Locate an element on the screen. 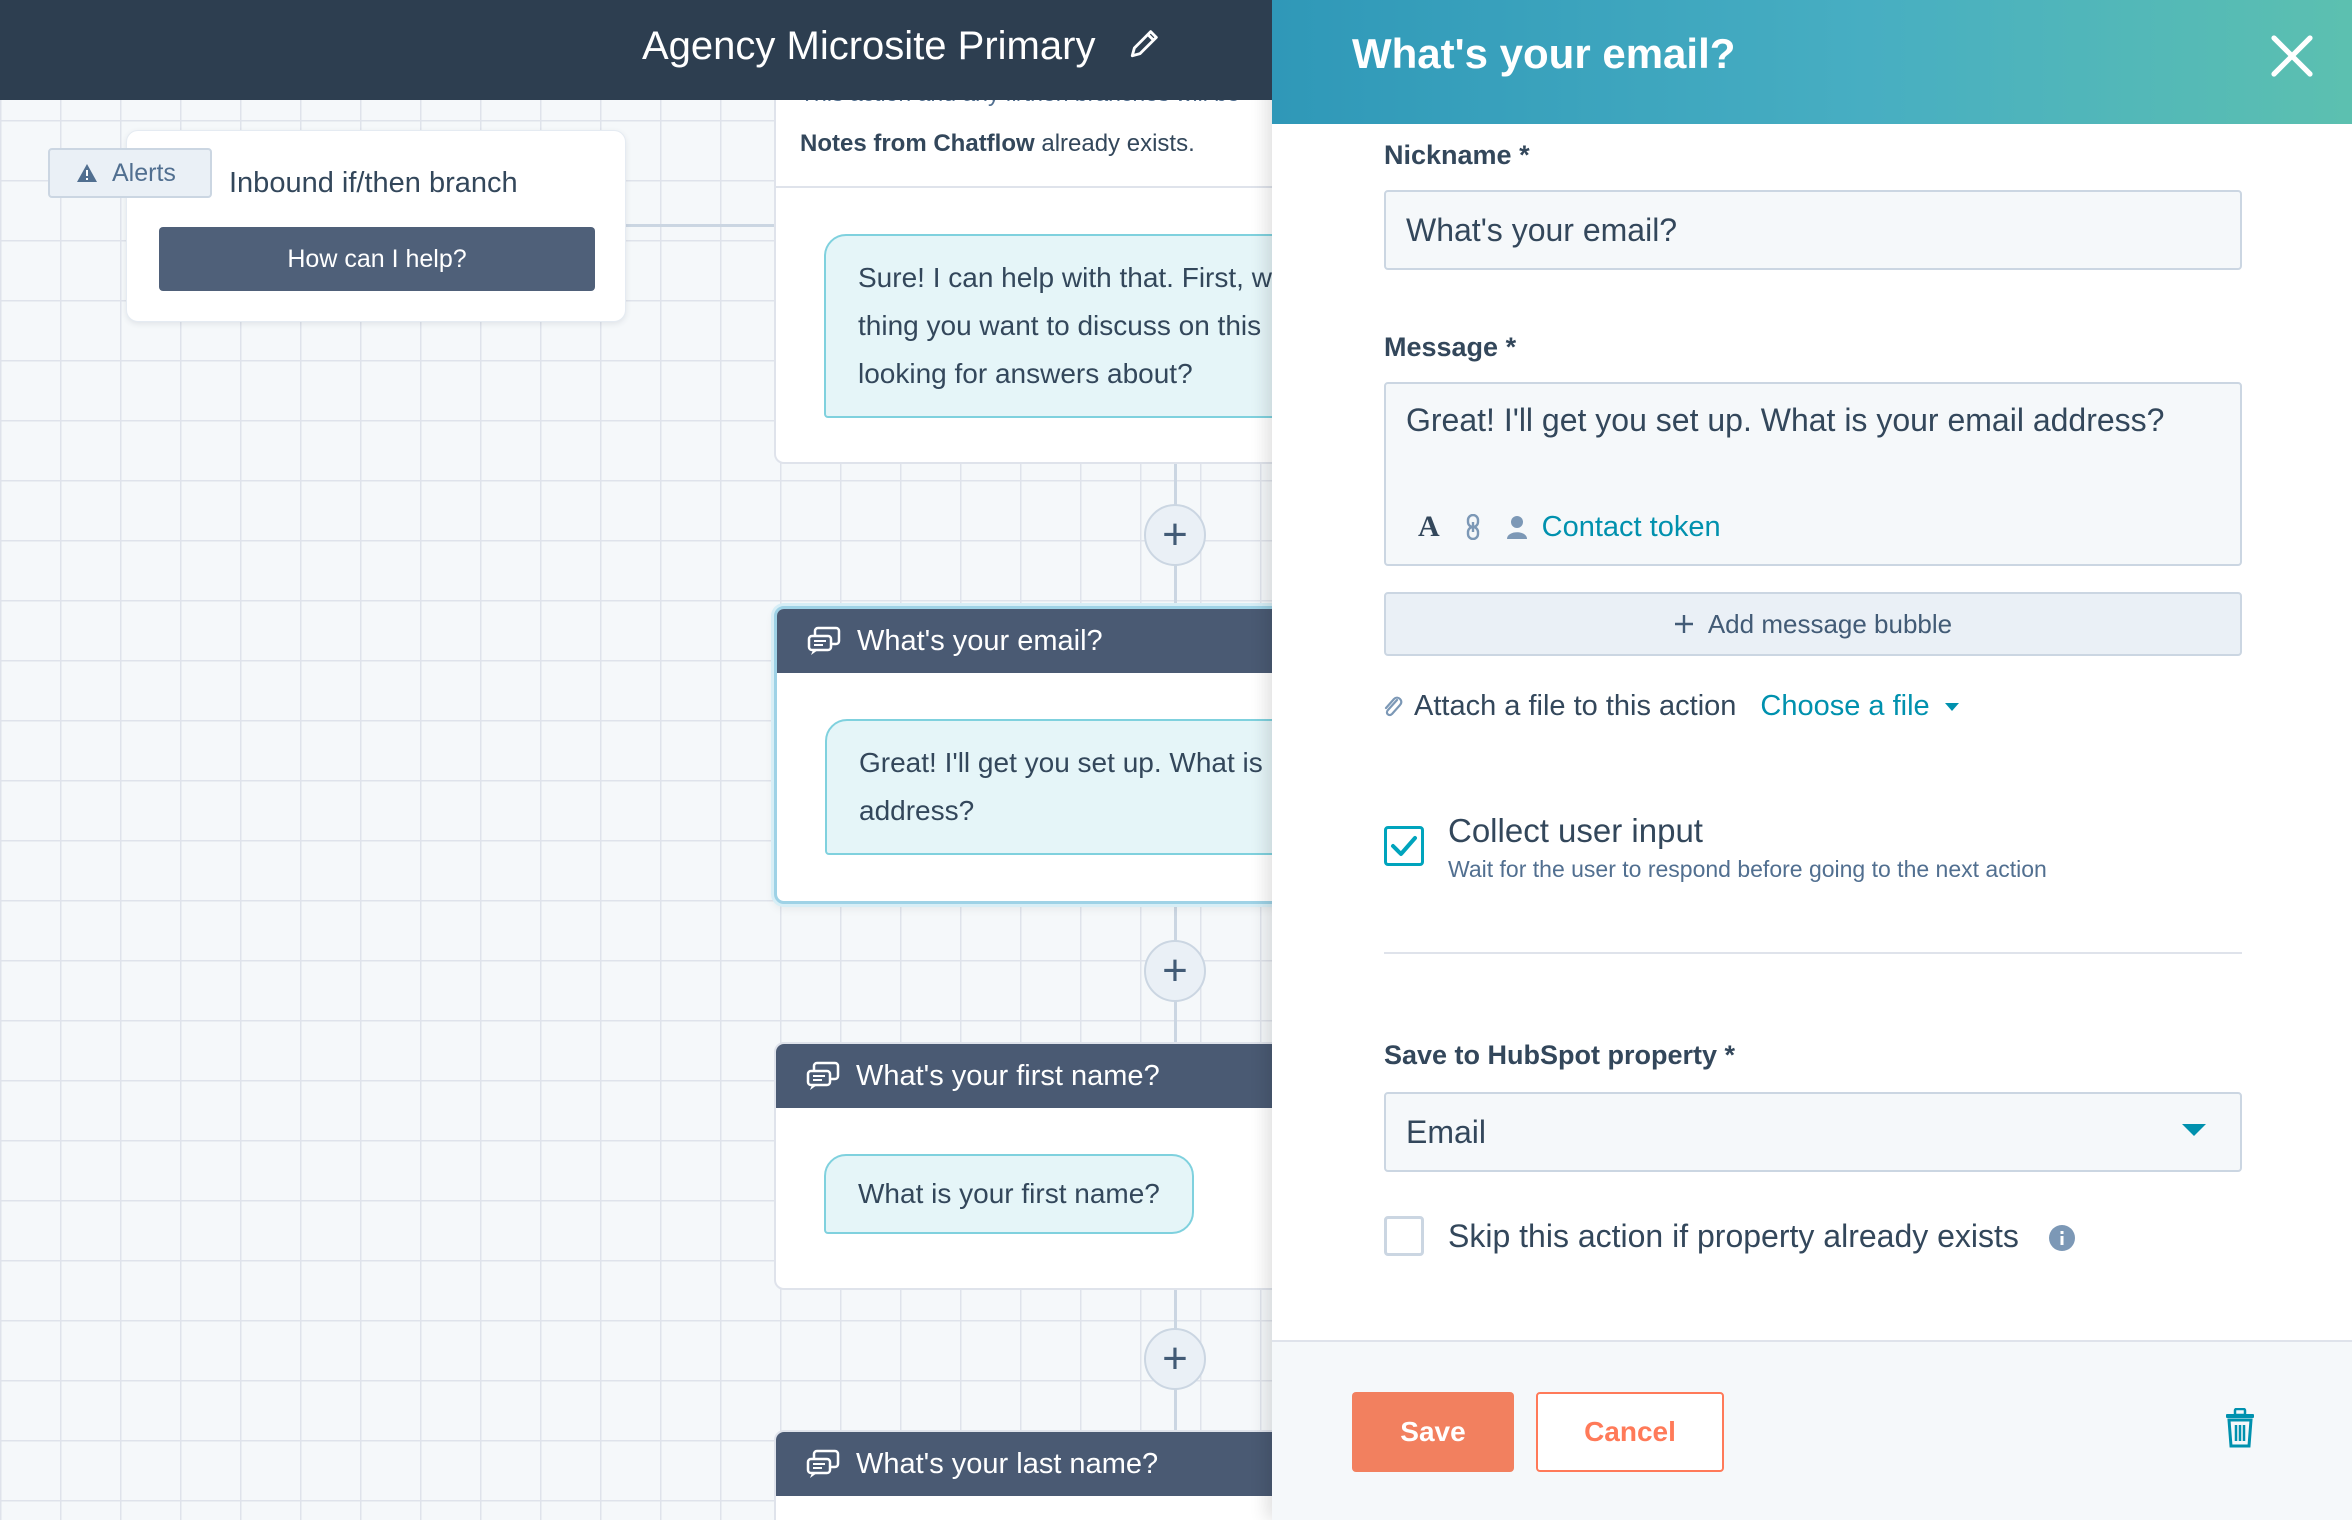 The height and width of the screenshot is (1520, 2352). choose-file-label: Choose a file is located at coordinates (1845, 706).